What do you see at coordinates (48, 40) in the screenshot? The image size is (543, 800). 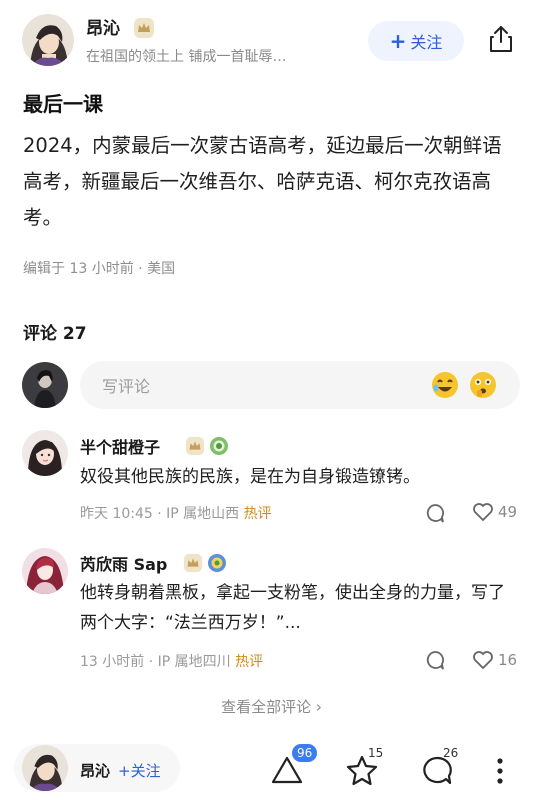 I see `author-avatar` at bounding box center [48, 40].